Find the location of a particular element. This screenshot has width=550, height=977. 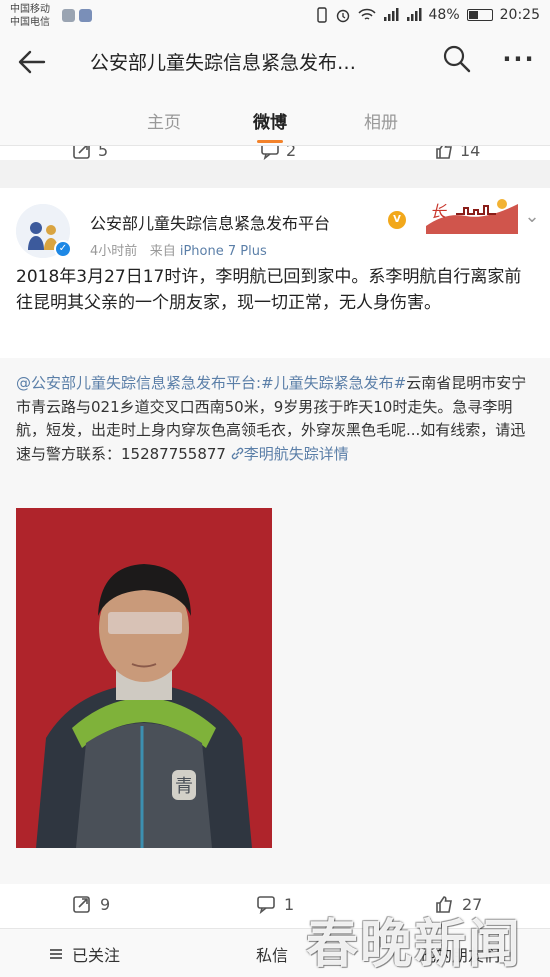

from-label: 来自 is located at coordinates (162, 251).